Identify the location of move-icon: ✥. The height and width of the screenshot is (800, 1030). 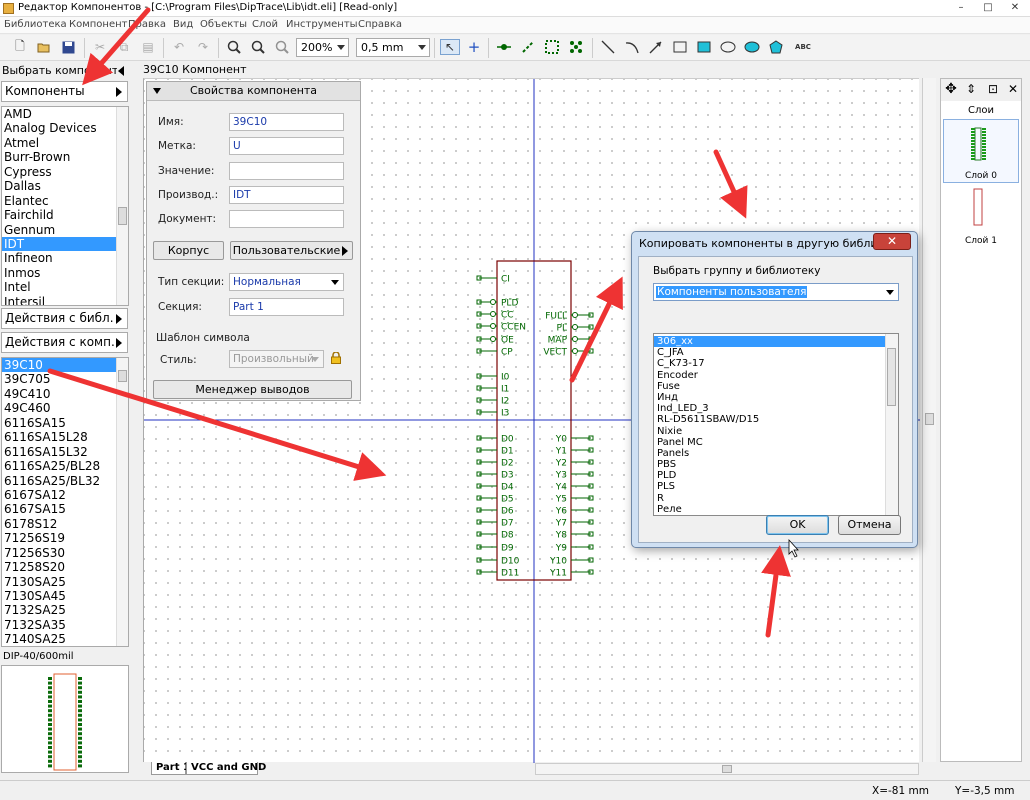
(951, 89).